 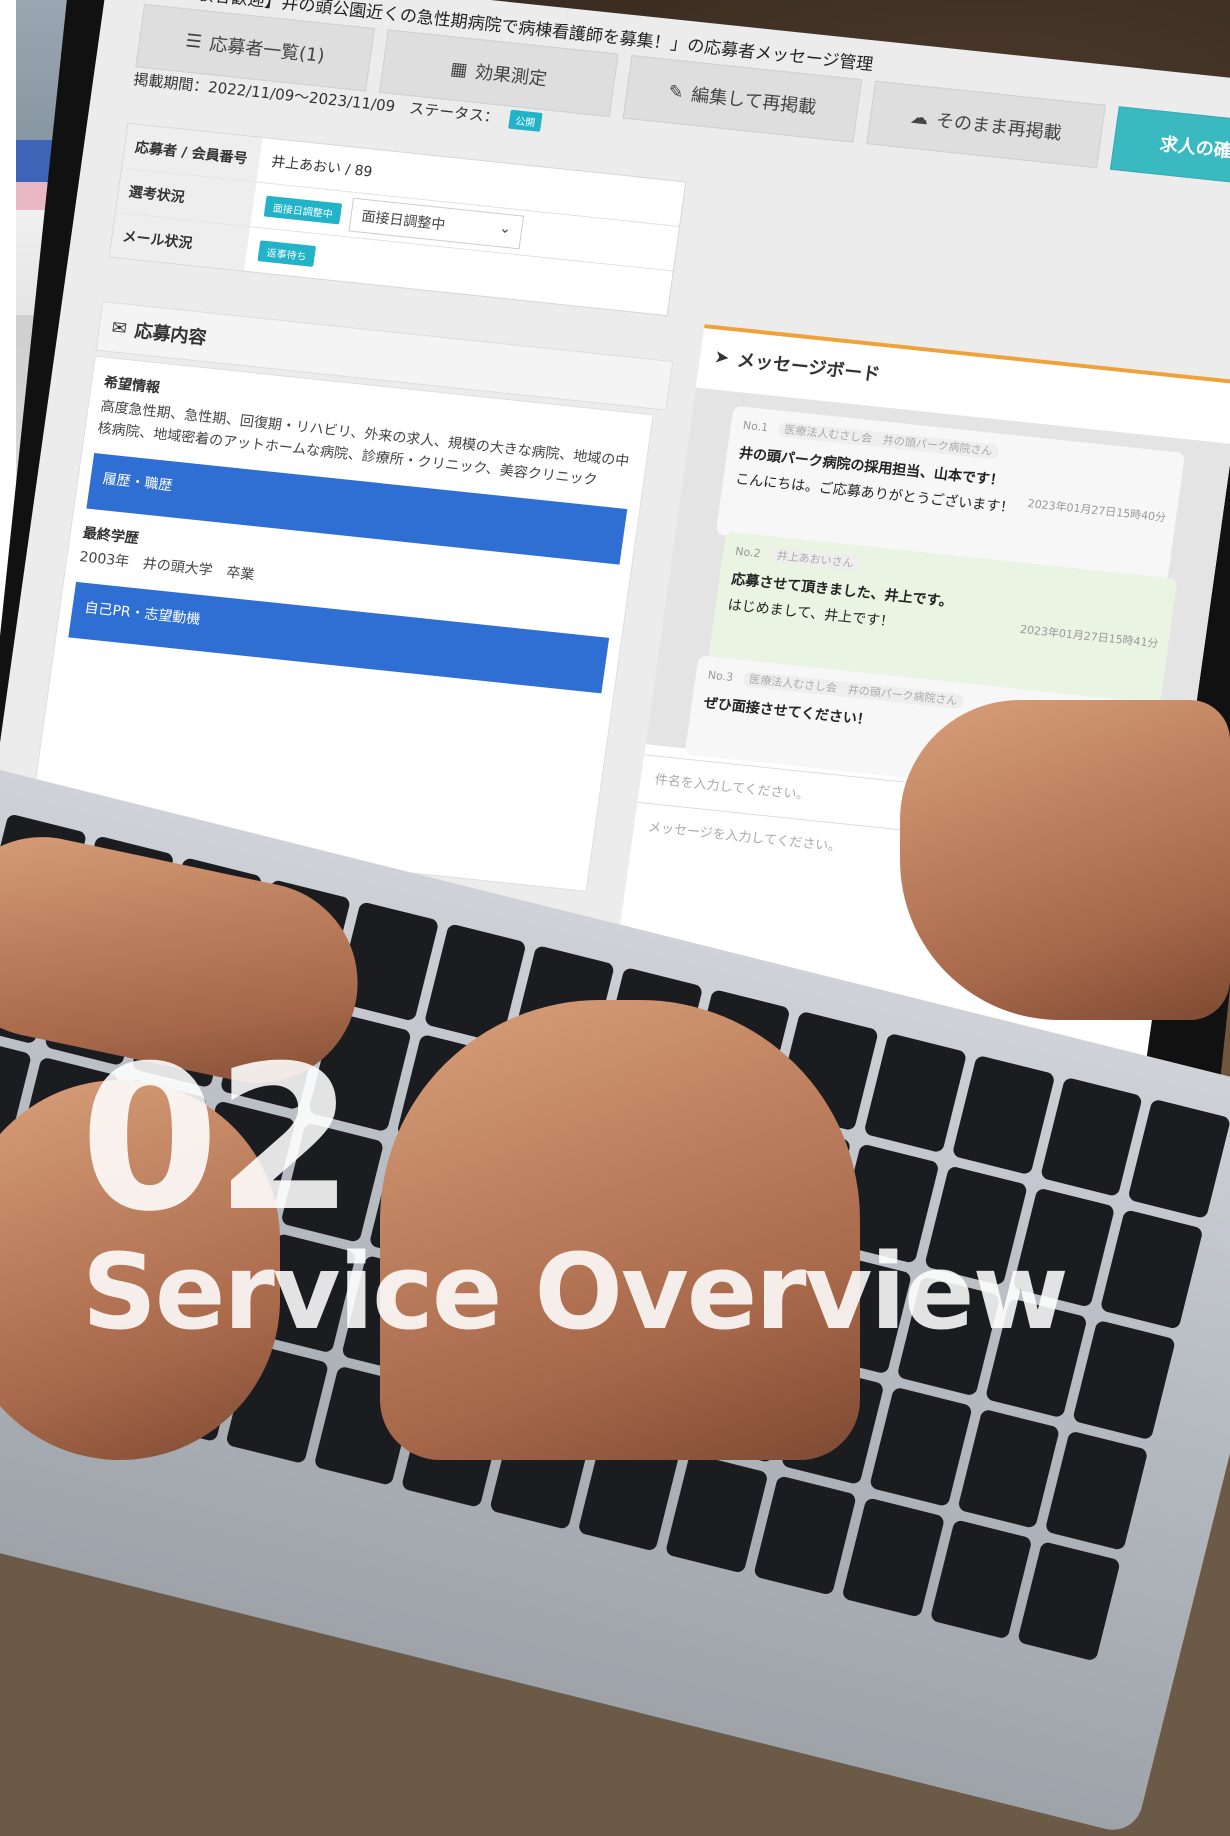 I want to click on pointing-hand, so click(x=1065, y=860).